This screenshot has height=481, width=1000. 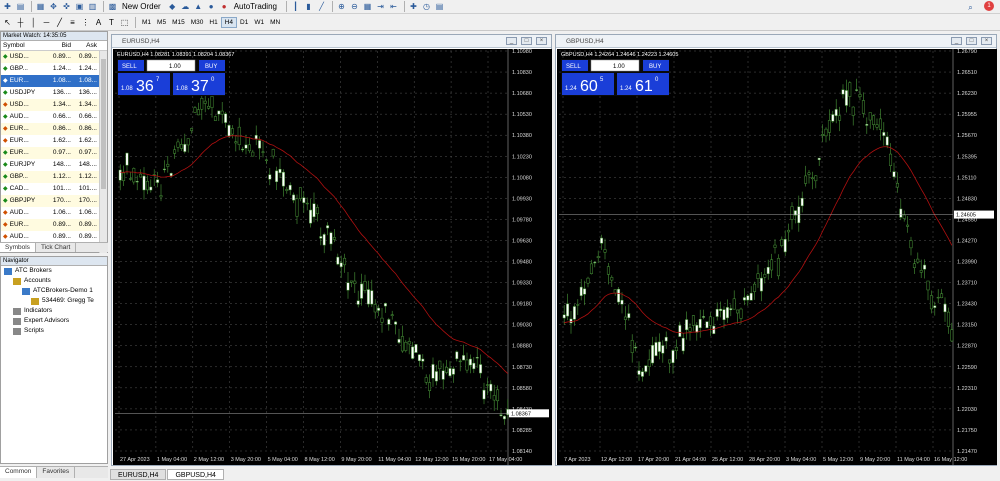 What do you see at coordinates (178, 22) in the screenshot?
I see `timeframe-m15: M15` at bounding box center [178, 22].